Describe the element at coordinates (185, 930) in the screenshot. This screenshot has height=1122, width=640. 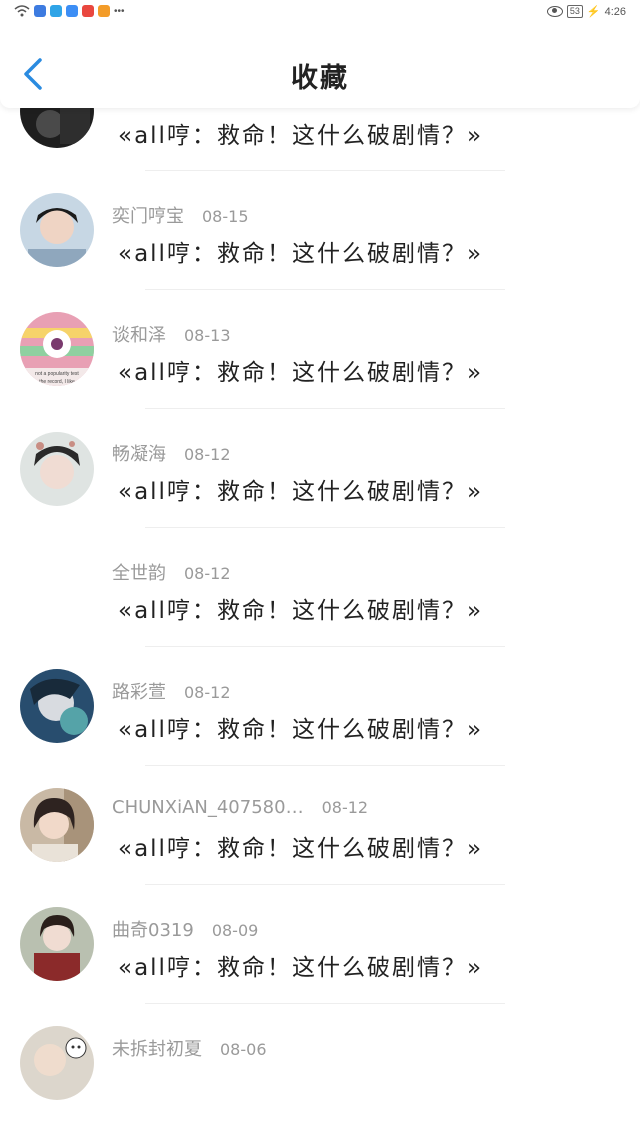
I see `author-name: 曲奇0319 08-09` at that location.